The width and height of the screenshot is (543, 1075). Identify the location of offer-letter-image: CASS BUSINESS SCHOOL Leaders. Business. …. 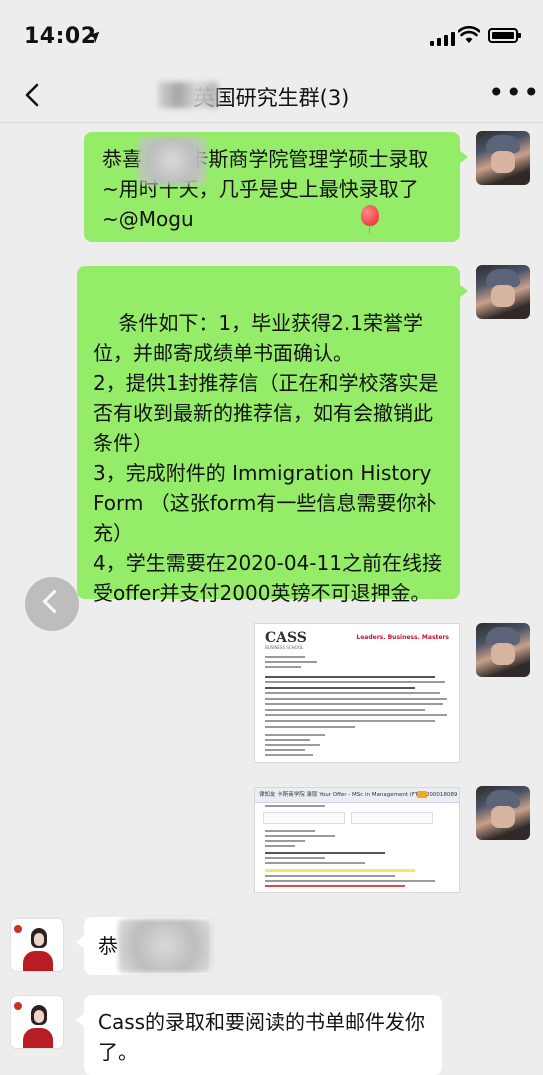
(357, 693).